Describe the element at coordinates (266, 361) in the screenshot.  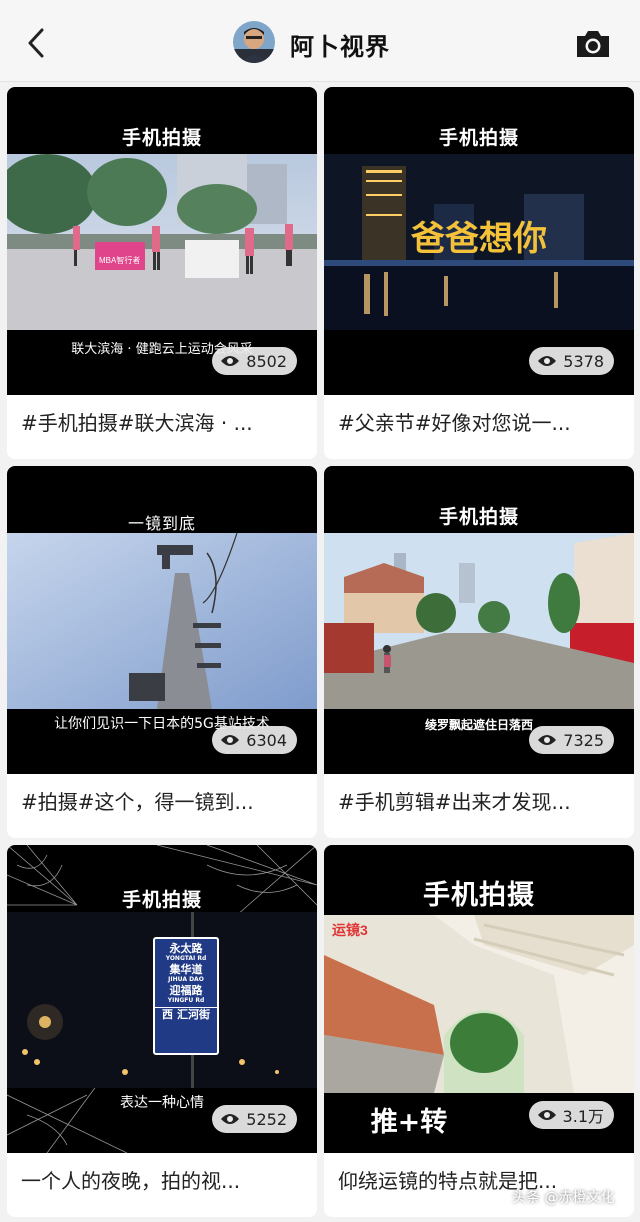
I see `view-count: 8502` at that location.